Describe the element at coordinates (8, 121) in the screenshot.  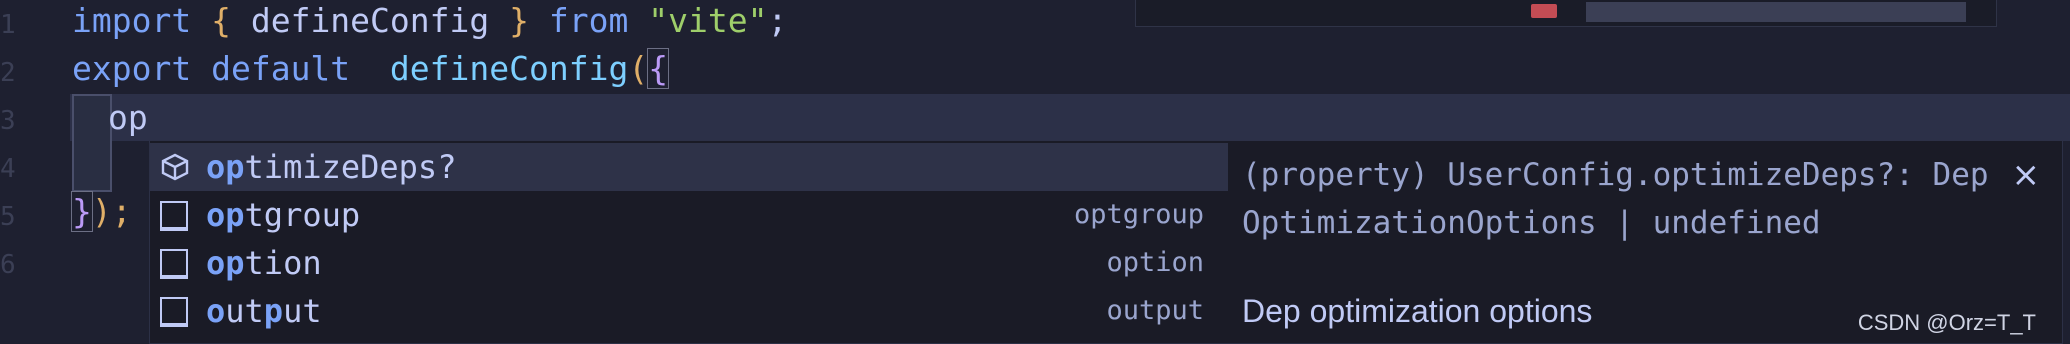
I see `line-number: 3` at that location.